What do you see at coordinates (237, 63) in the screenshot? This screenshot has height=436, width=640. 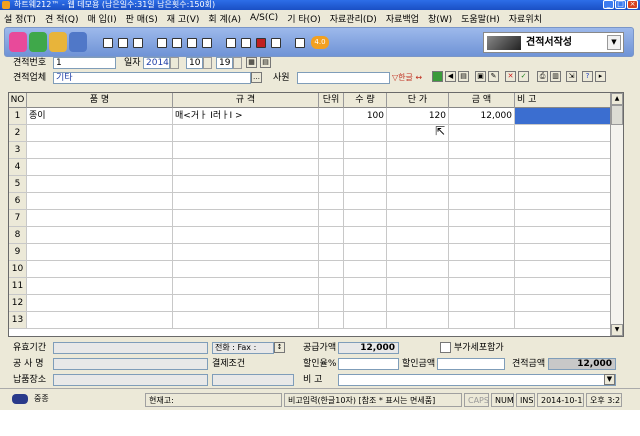 I see `day-spinner` at bounding box center [237, 63].